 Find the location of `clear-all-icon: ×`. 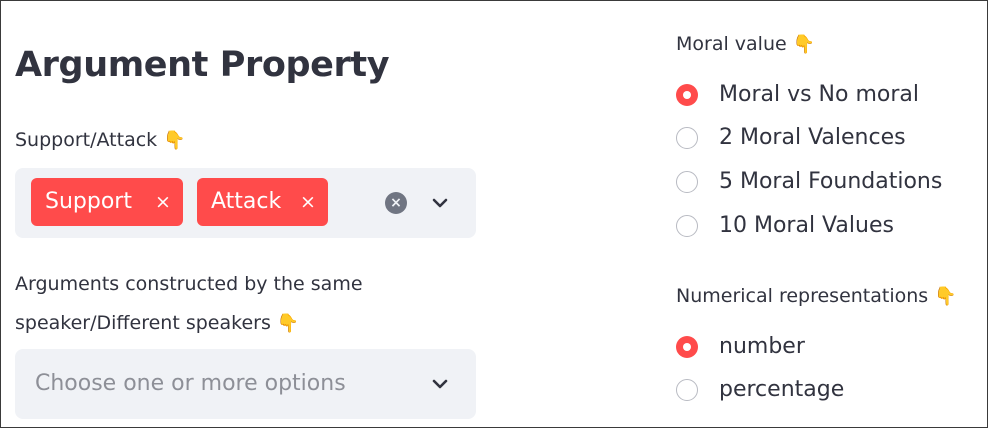

clear-all-icon: × is located at coordinates (396, 203).